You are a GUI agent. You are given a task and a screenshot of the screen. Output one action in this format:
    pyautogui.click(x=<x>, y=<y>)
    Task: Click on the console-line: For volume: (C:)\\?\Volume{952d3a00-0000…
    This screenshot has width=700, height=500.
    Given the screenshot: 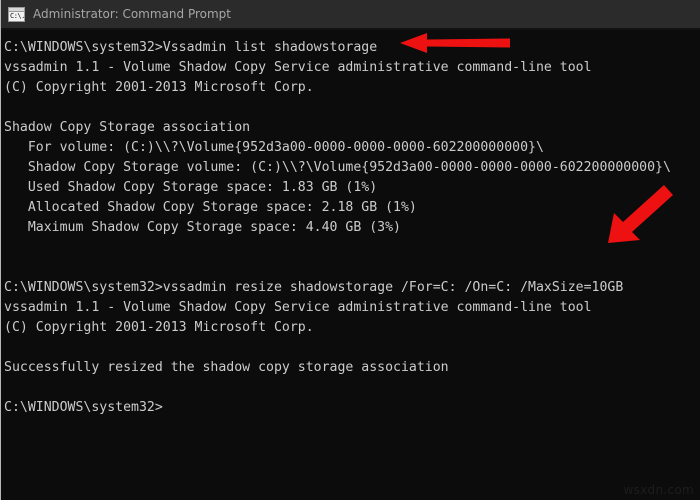 What is the action you would take?
    pyautogui.click(x=274, y=147)
    